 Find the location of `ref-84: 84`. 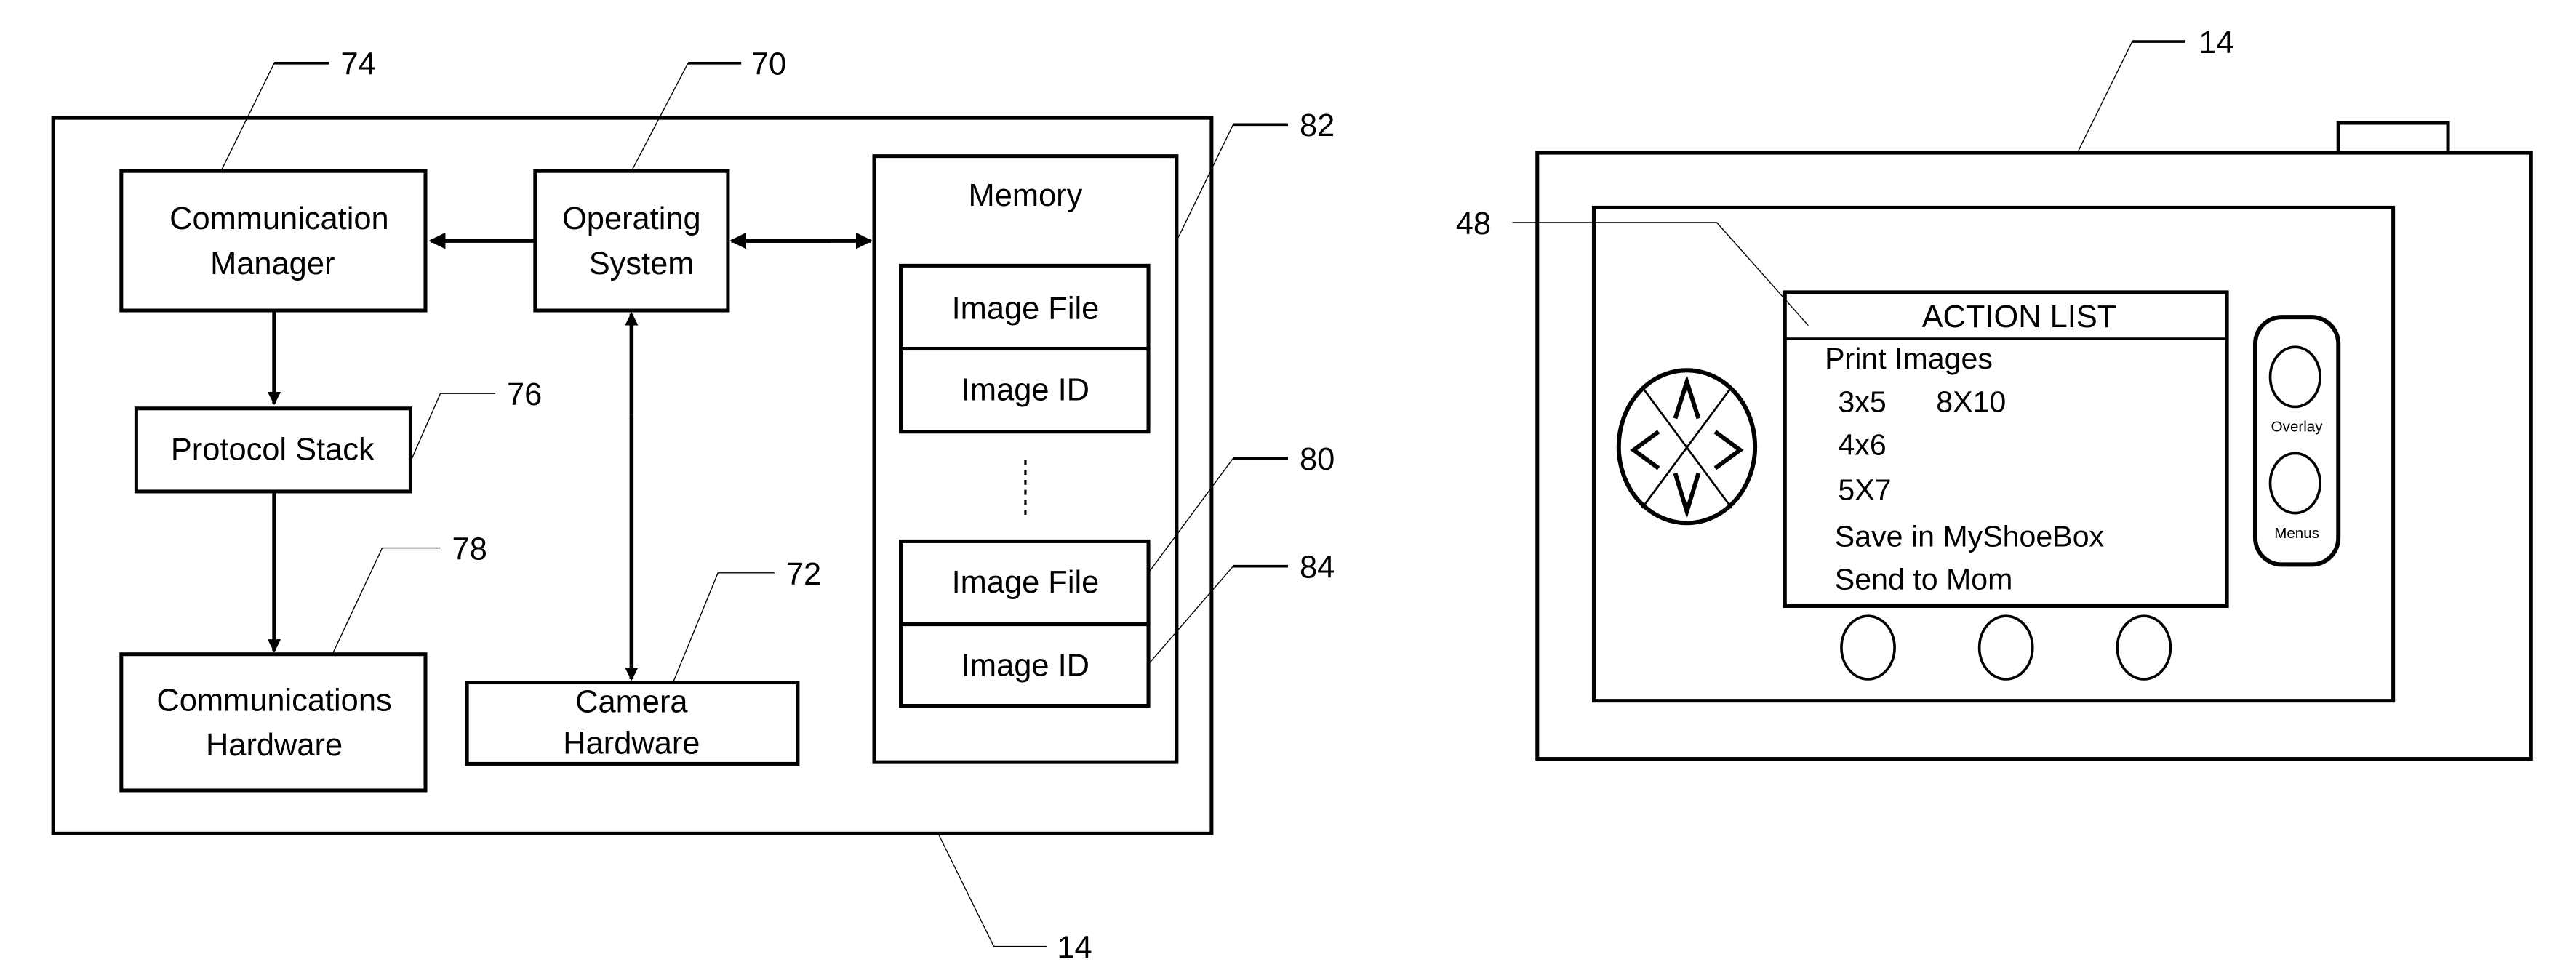

ref-84: 84 is located at coordinates (1317, 567).